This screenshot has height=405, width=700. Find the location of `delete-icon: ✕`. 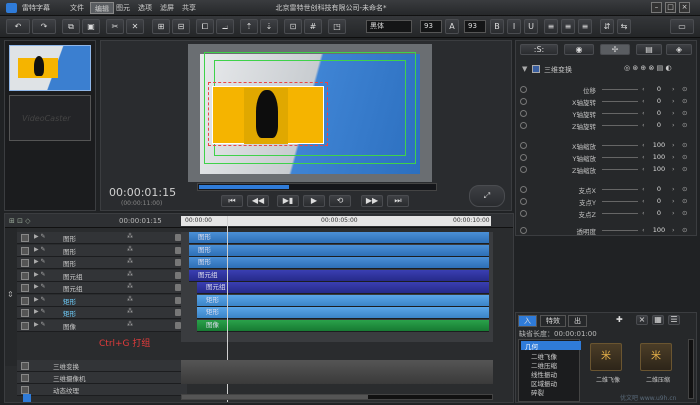

delete-icon: ✕ is located at coordinates (135, 26).